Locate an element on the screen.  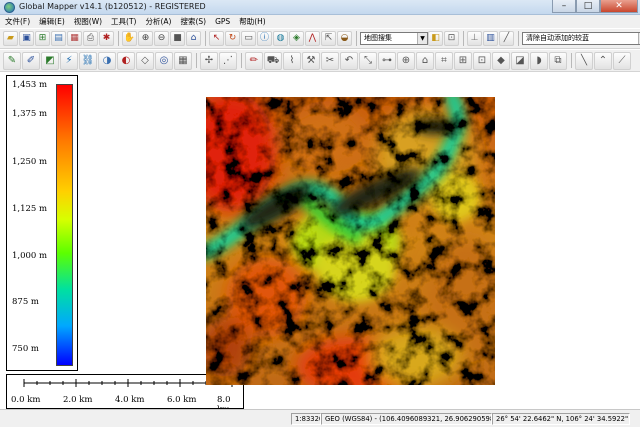
smooth-icon: ◗ is located at coordinates (539, 60).